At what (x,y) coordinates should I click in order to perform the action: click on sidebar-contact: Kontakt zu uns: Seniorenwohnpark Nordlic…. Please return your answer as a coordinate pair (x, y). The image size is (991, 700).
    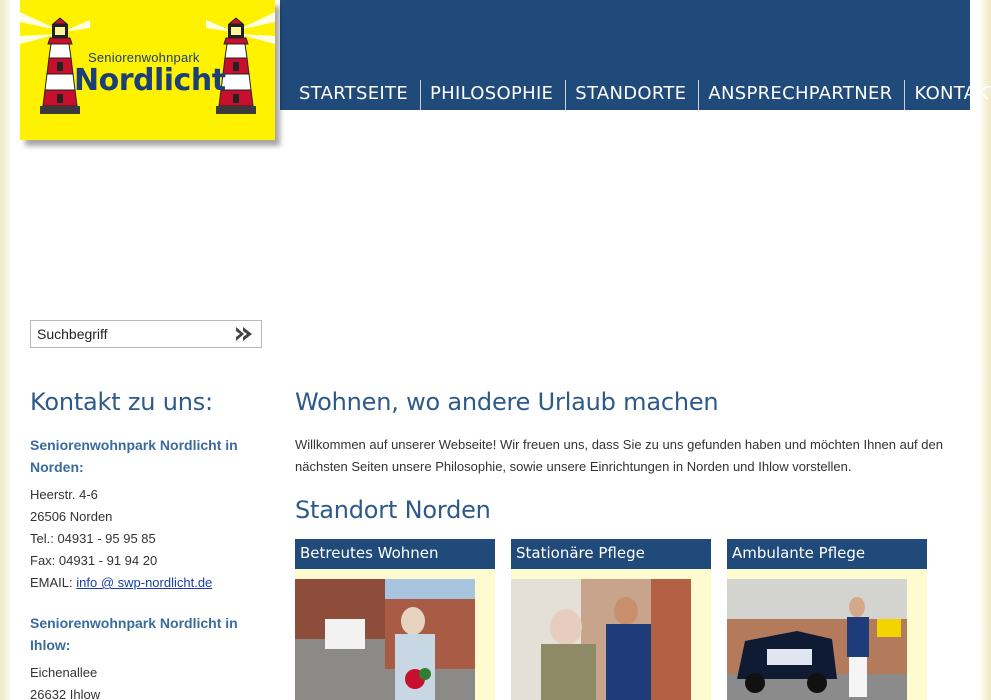
    Looking at the image, I should click on (145, 544).